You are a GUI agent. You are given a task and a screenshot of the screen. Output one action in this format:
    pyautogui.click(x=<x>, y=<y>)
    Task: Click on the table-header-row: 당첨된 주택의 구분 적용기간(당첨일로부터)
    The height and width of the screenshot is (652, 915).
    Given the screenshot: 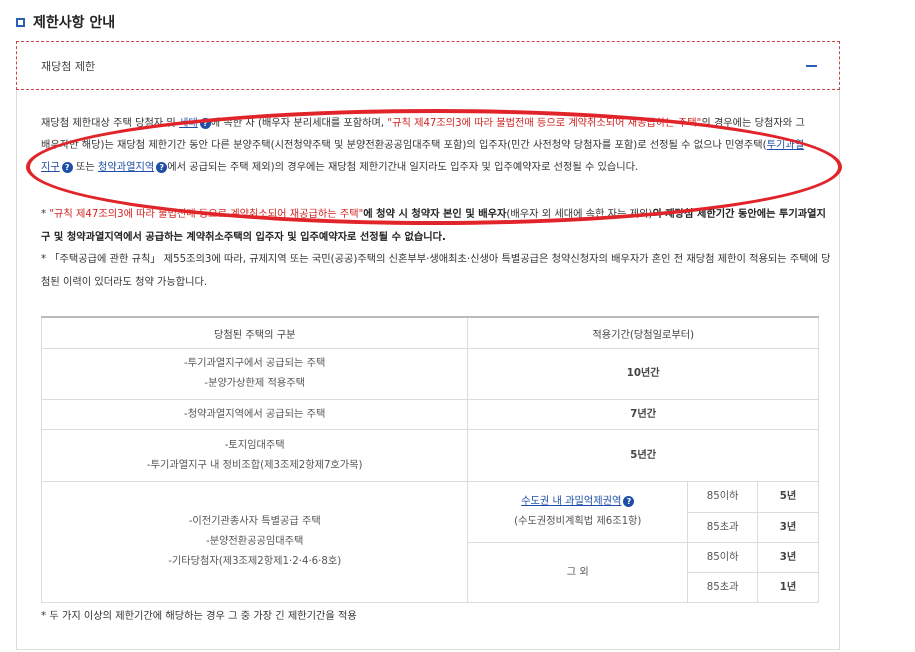 What is the action you would take?
    pyautogui.click(x=429, y=332)
    